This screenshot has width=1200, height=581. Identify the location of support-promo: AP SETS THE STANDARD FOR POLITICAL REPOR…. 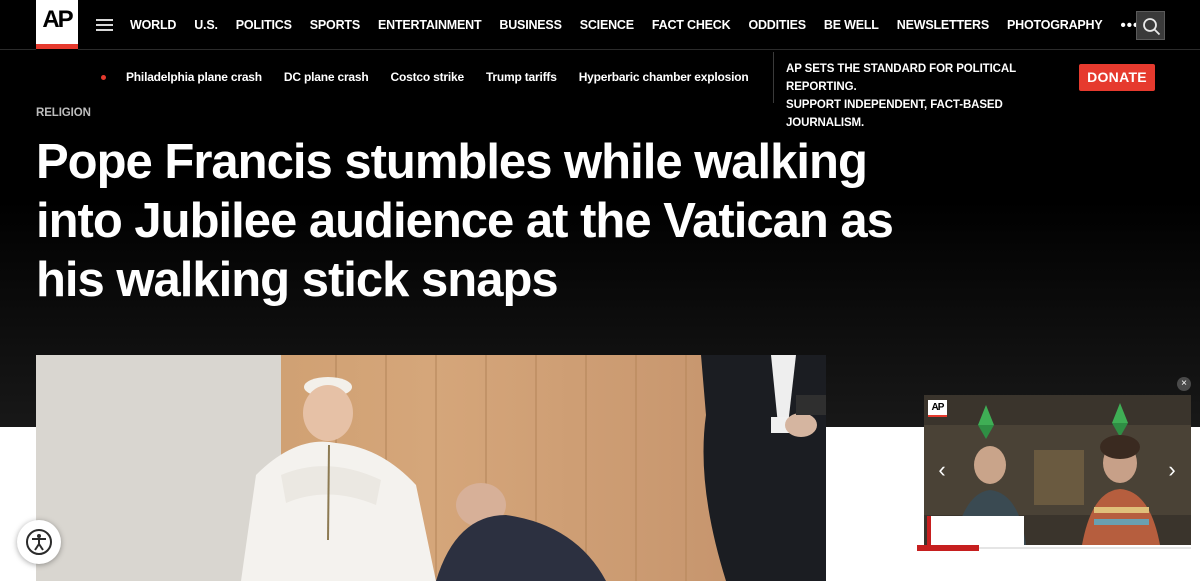
(931, 96).